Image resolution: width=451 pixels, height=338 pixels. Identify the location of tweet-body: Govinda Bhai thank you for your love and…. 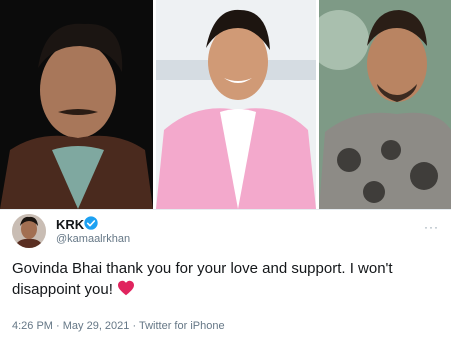
(202, 279).